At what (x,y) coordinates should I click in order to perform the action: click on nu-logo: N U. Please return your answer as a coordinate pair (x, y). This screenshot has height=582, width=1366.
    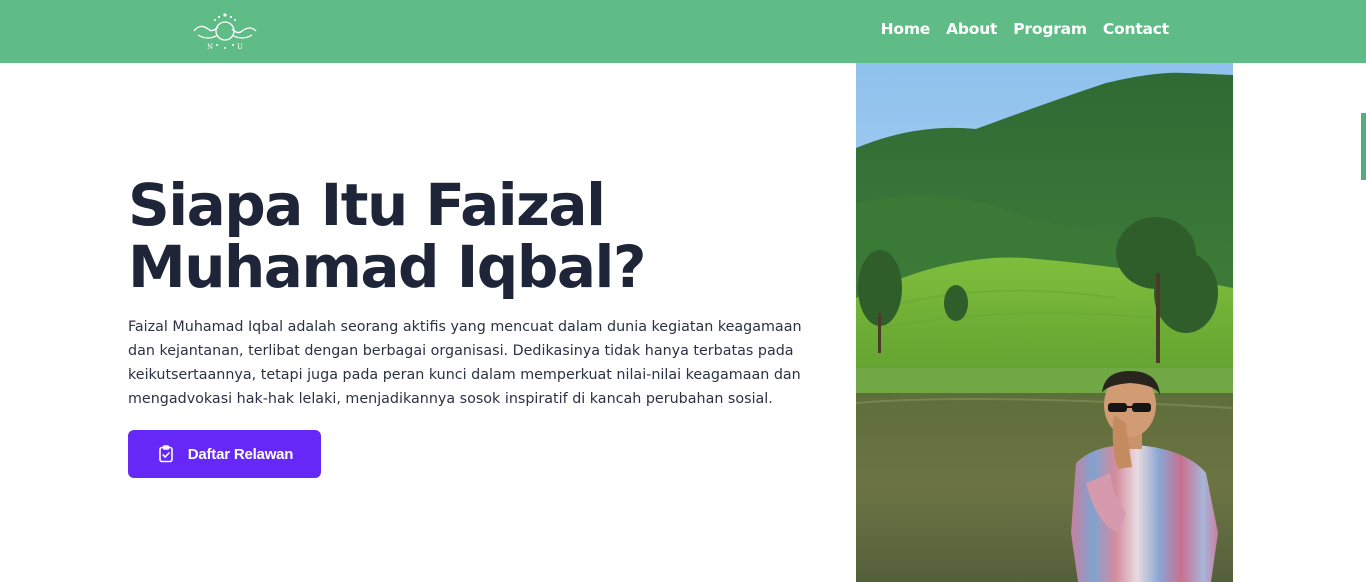
    Looking at the image, I should click on (225, 31).